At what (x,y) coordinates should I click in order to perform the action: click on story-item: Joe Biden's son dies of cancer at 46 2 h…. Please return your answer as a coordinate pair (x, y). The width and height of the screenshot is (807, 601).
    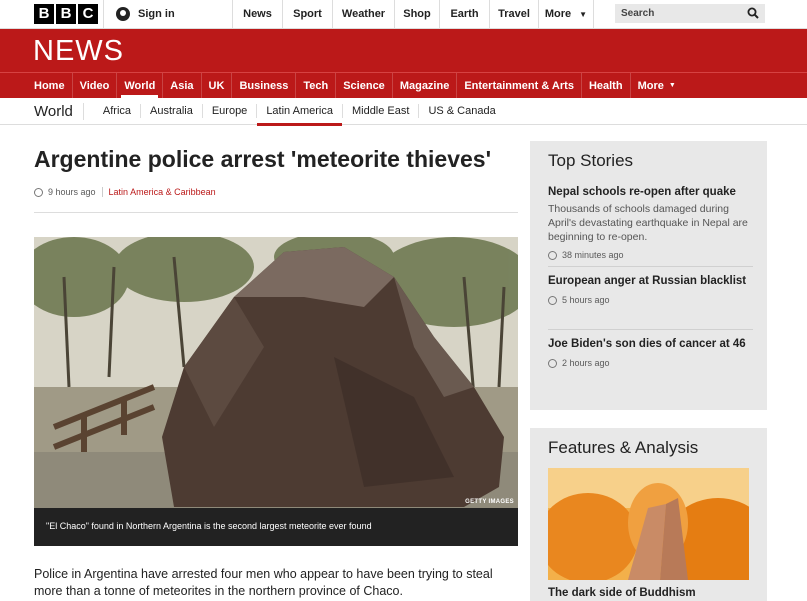
    Looking at the image, I should click on (650, 352).